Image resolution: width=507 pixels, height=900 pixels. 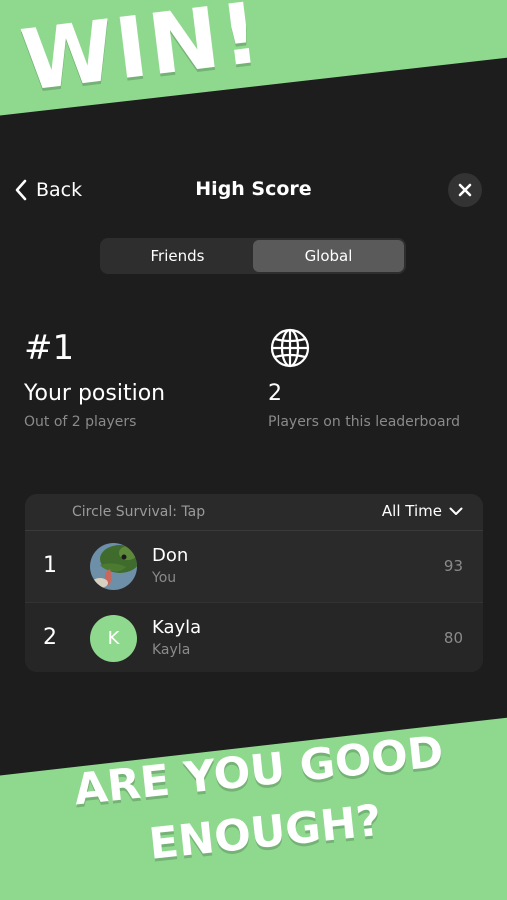 What do you see at coordinates (411, 511) in the screenshot?
I see `time-filter-label: All Time` at bounding box center [411, 511].